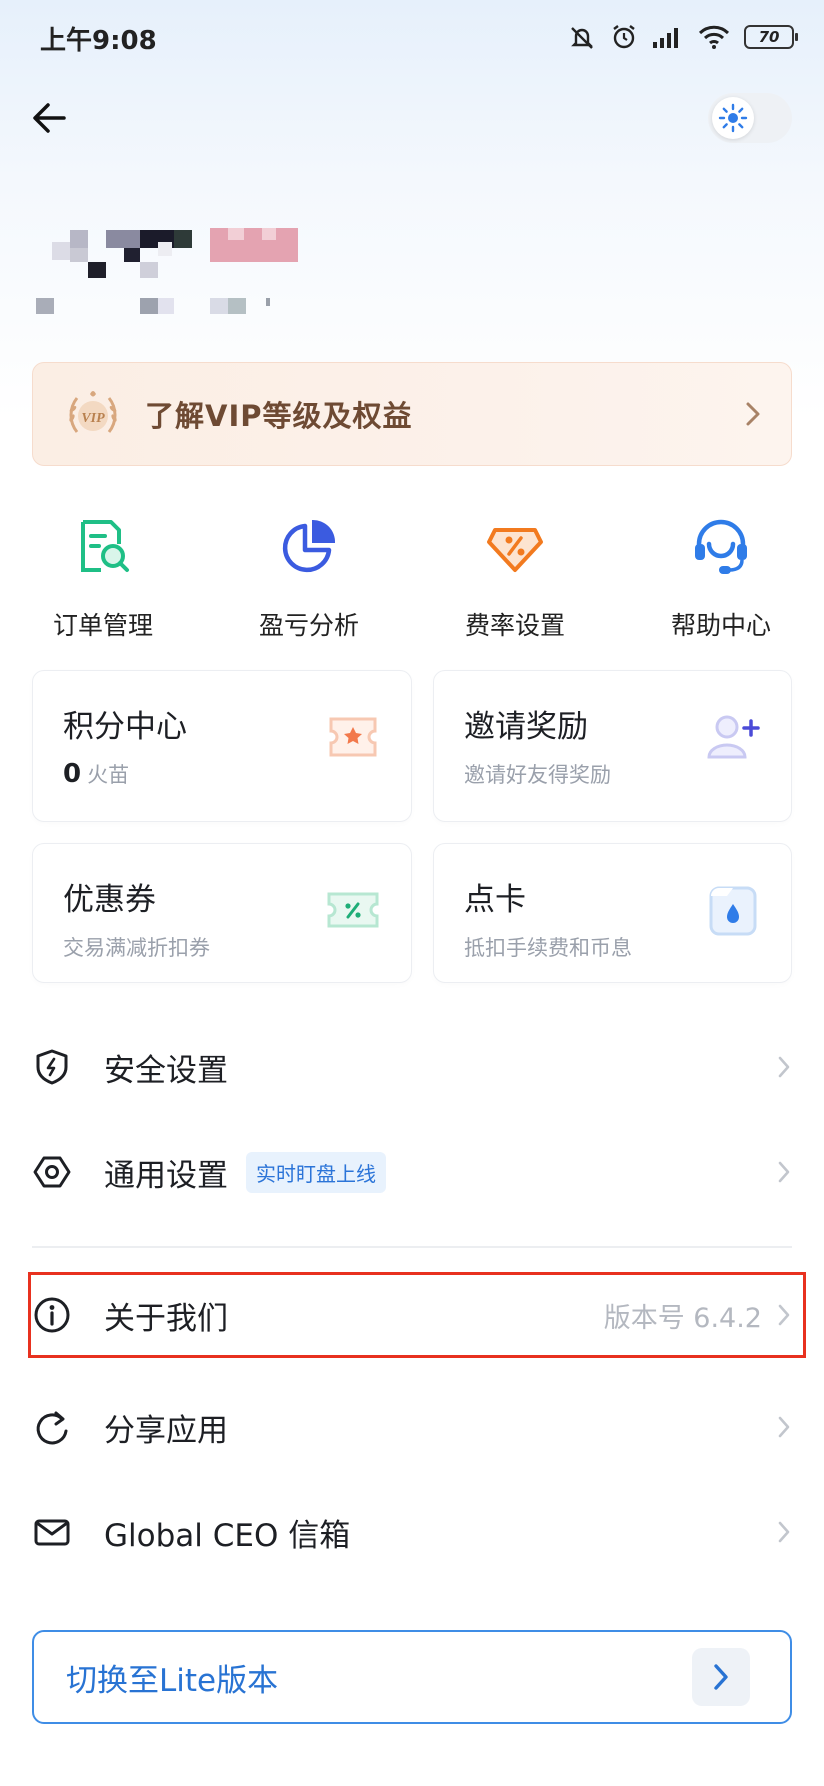 The height and width of the screenshot is (1786, 824). Describe the element at coordinates (412, 1067) in the screenshot. I see `menu-security-settings: 安全设置` at that location.